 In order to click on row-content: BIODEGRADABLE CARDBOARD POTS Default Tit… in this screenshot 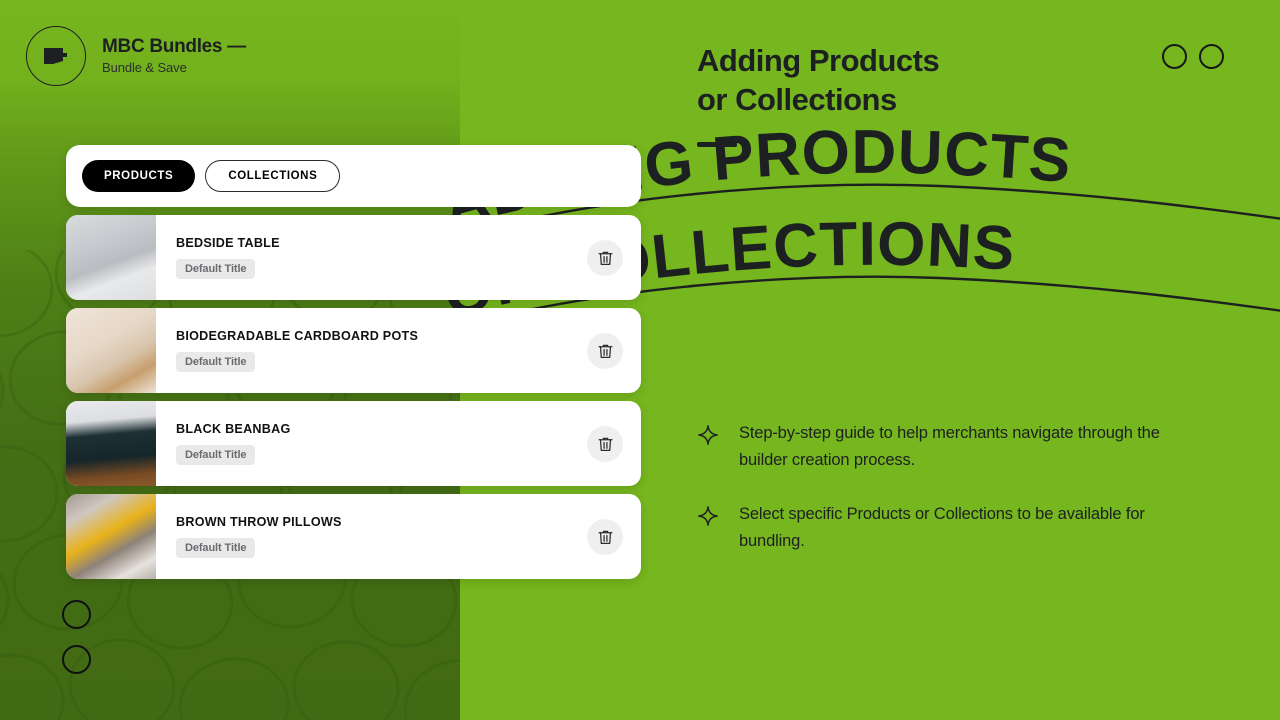, I will do `click(371, 350)`.